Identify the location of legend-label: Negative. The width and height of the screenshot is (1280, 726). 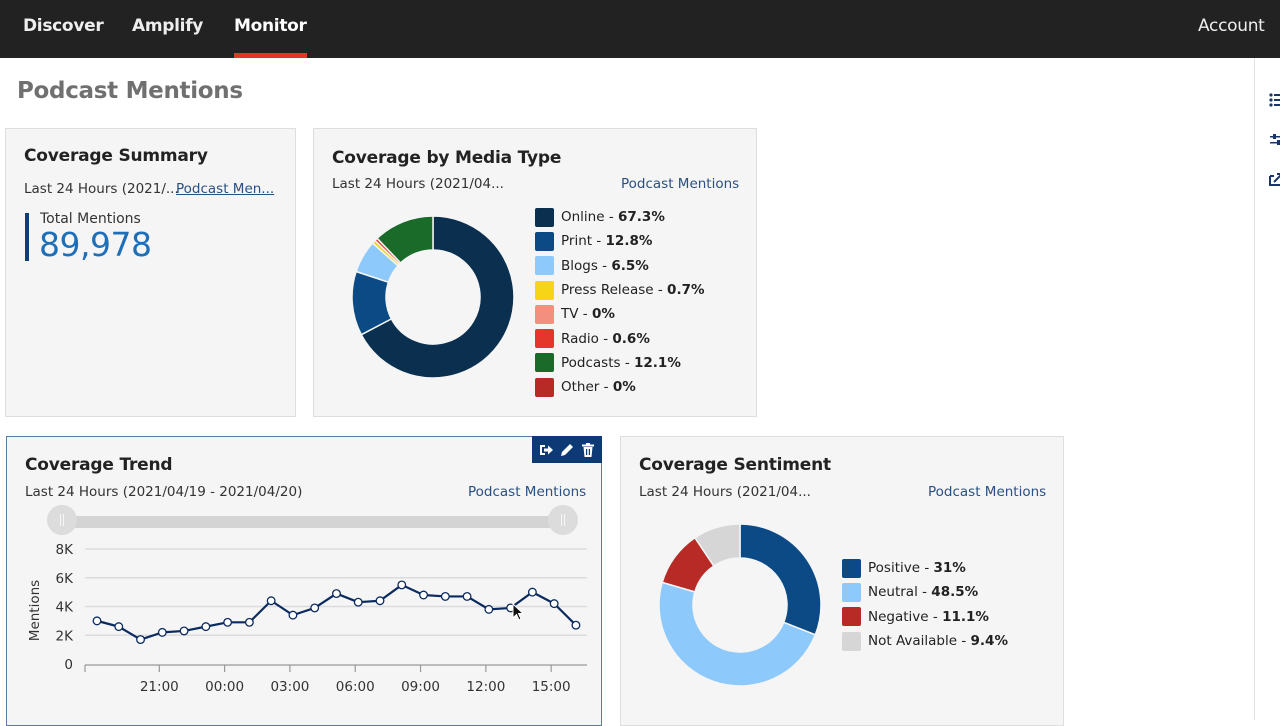
(898, 616).